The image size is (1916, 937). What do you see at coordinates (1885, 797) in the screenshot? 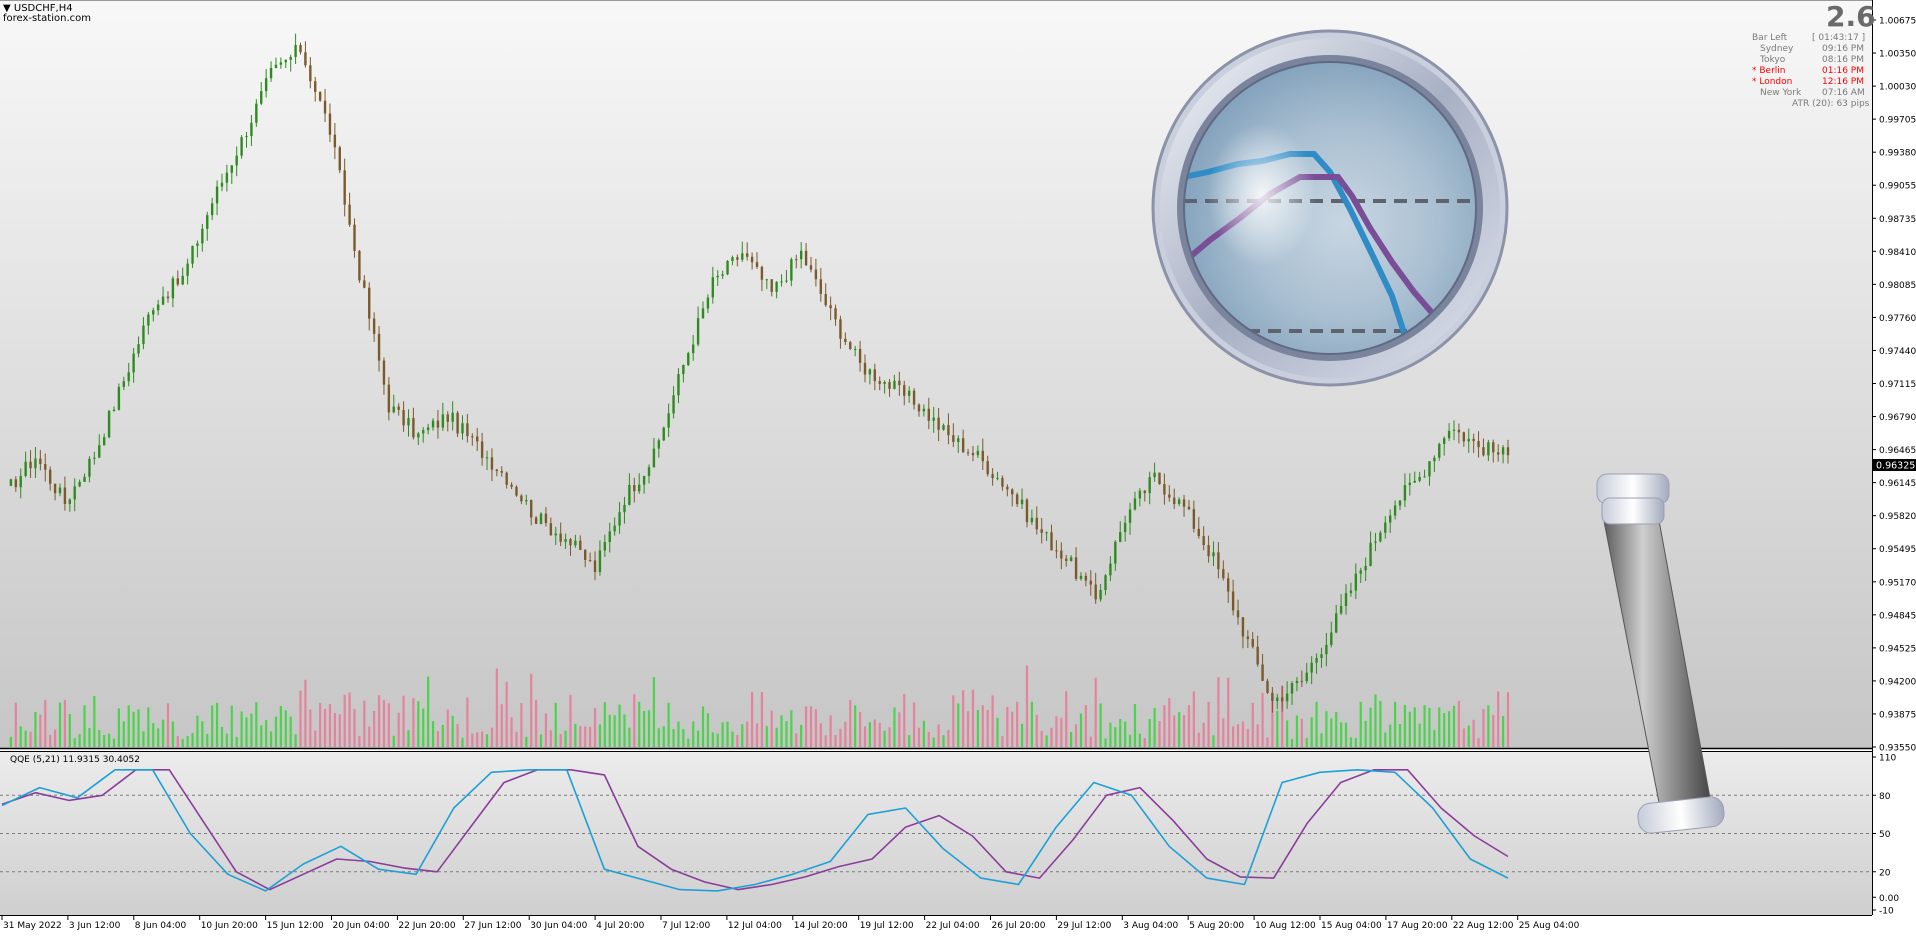
I see `qqe-tick-label: 80` at bounding box center [1885, 797].